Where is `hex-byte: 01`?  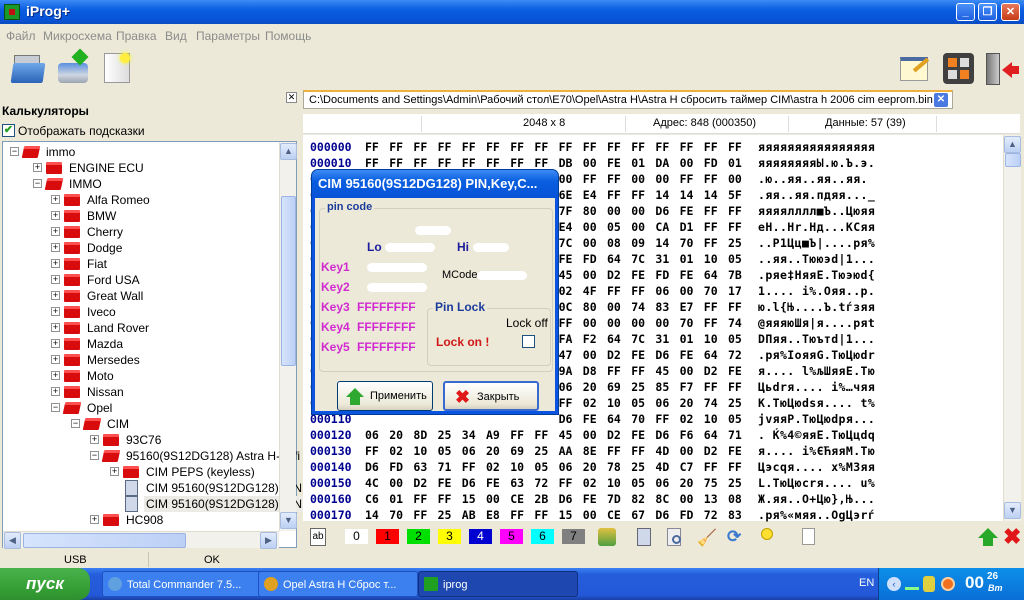 hex-byte: 01 is located at coordinates (638, 163).